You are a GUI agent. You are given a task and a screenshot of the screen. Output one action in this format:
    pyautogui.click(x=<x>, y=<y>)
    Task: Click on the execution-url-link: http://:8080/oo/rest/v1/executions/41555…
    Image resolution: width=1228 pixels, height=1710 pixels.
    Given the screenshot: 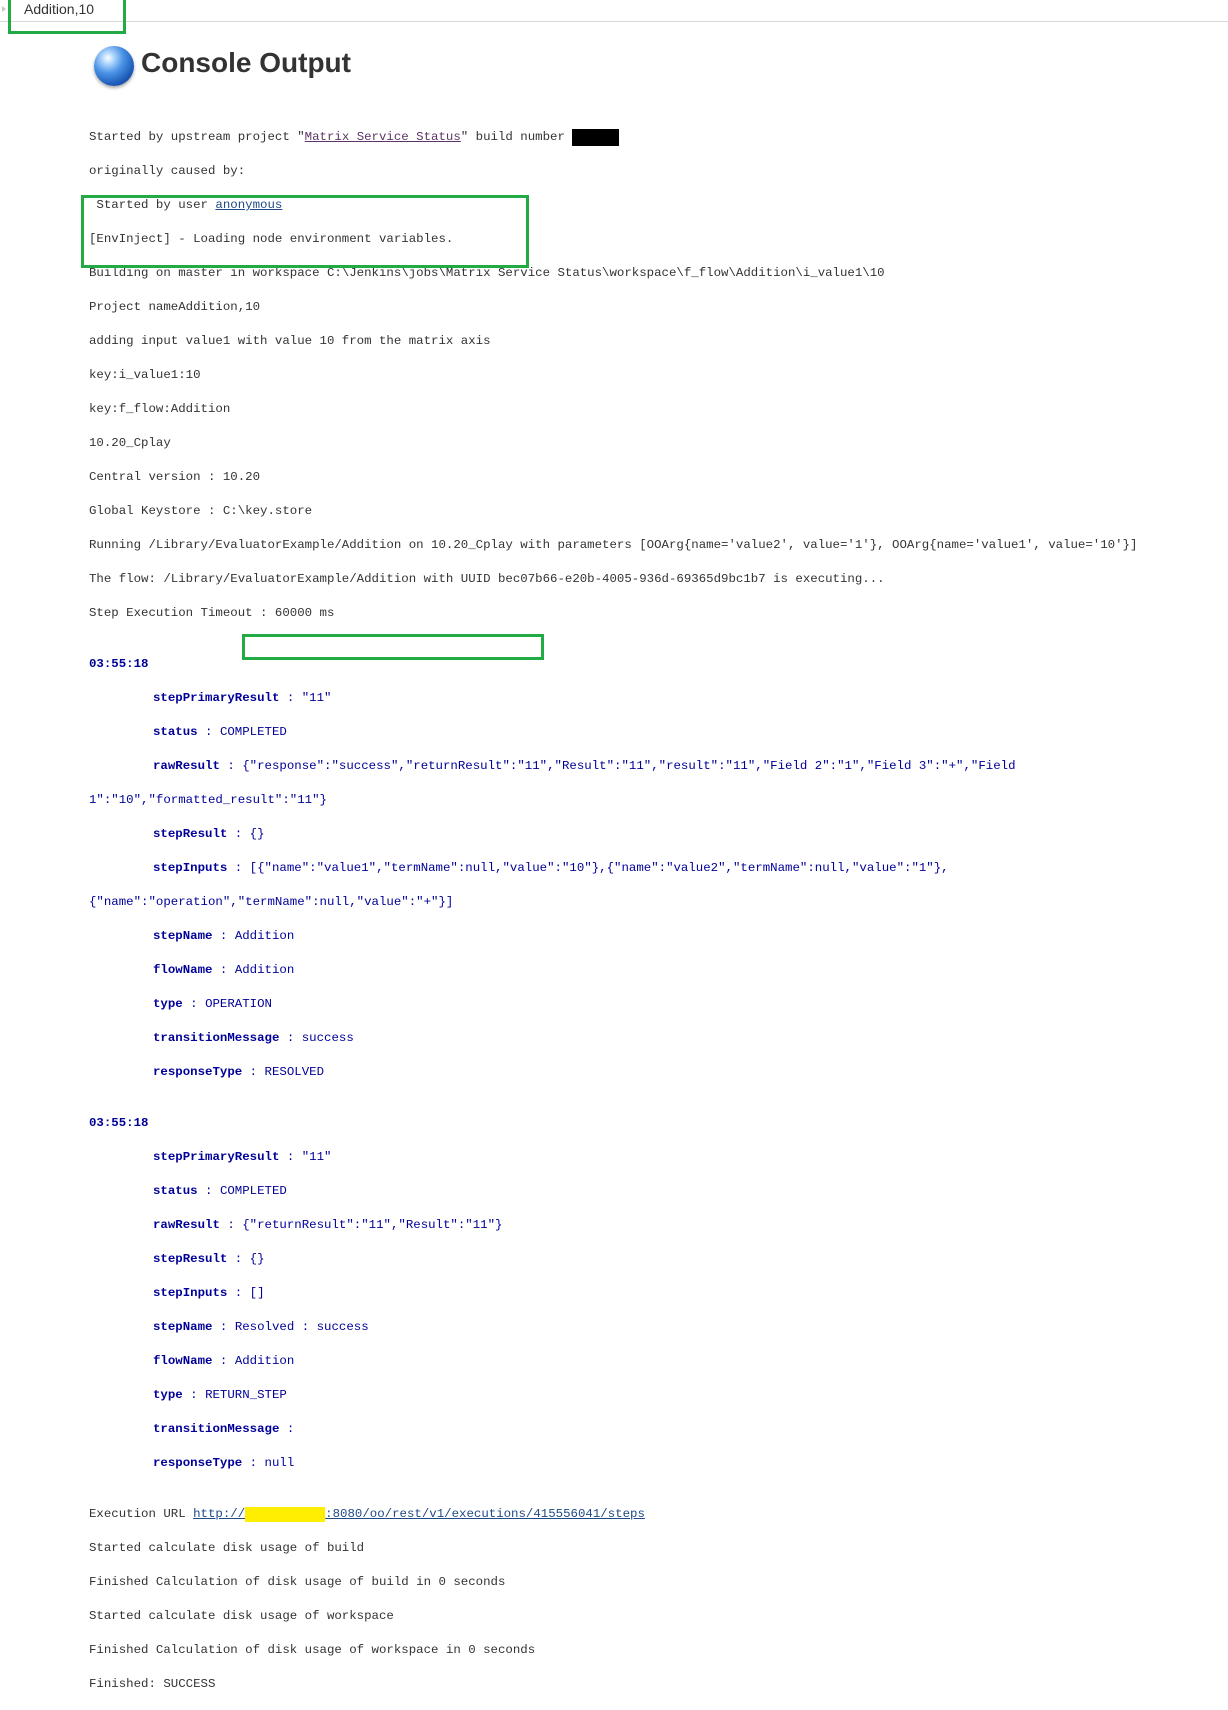 What is the action you would take?
    pyautogui.click(x=419, y=1514)
    